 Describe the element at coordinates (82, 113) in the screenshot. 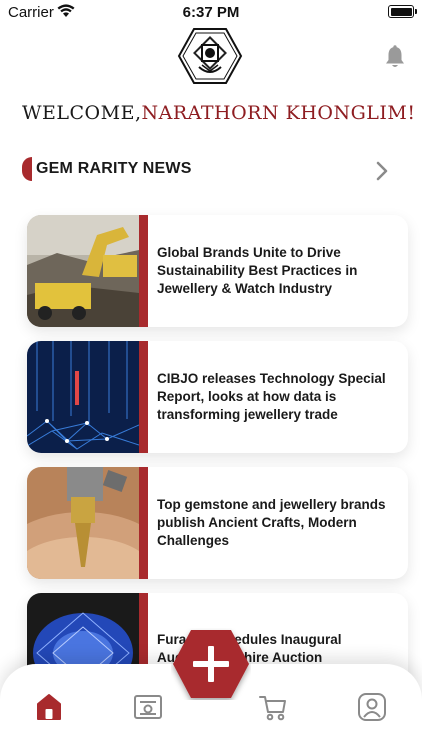

I see `welcome-prefix: WELCOME,` at that location.